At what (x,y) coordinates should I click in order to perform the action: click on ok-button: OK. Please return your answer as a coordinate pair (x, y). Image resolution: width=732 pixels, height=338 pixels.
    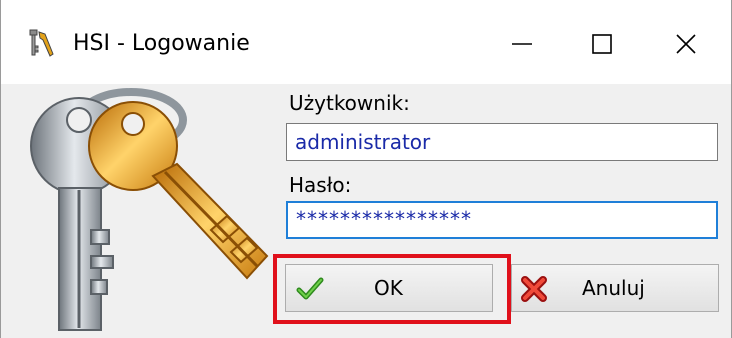
    Looking at the image, I should click on (389, 288).